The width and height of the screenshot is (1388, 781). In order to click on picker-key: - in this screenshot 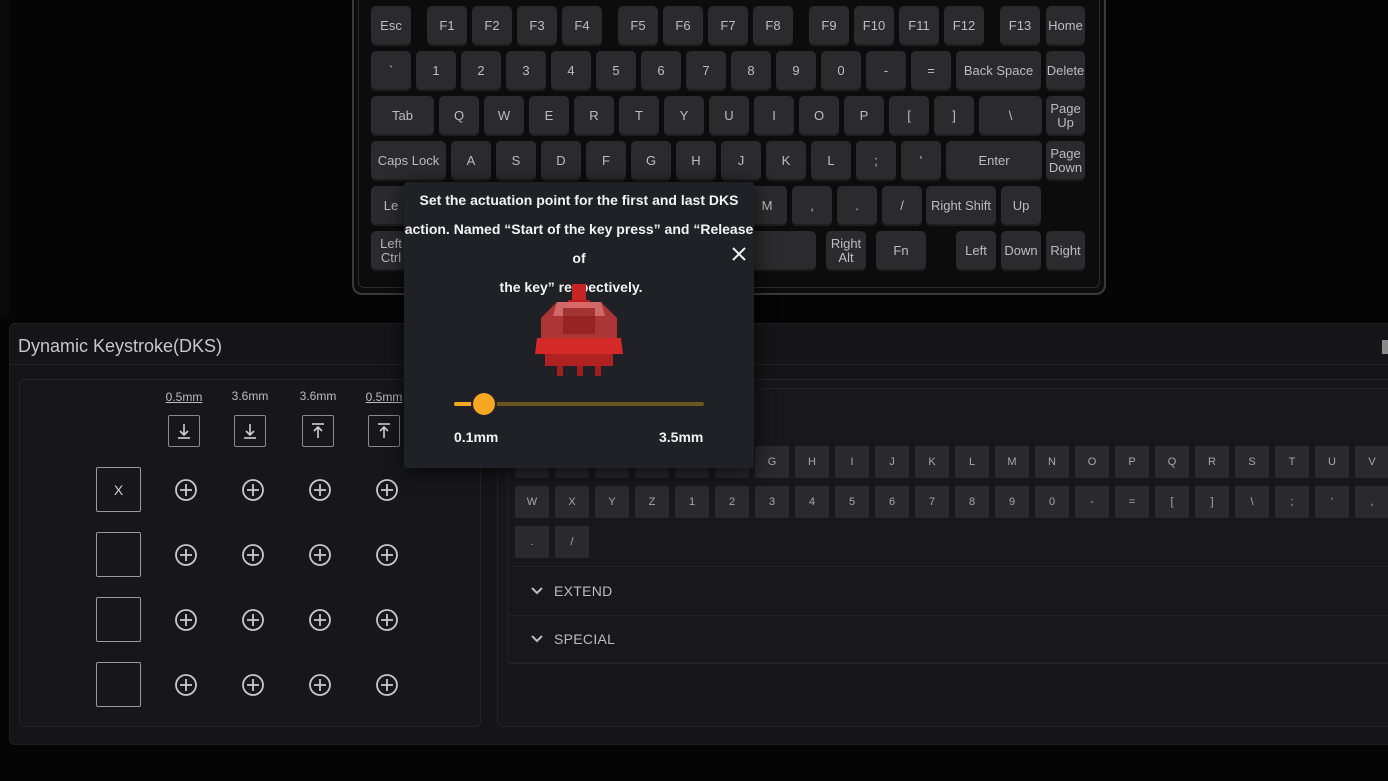, I will do `click(1092, 502)`.